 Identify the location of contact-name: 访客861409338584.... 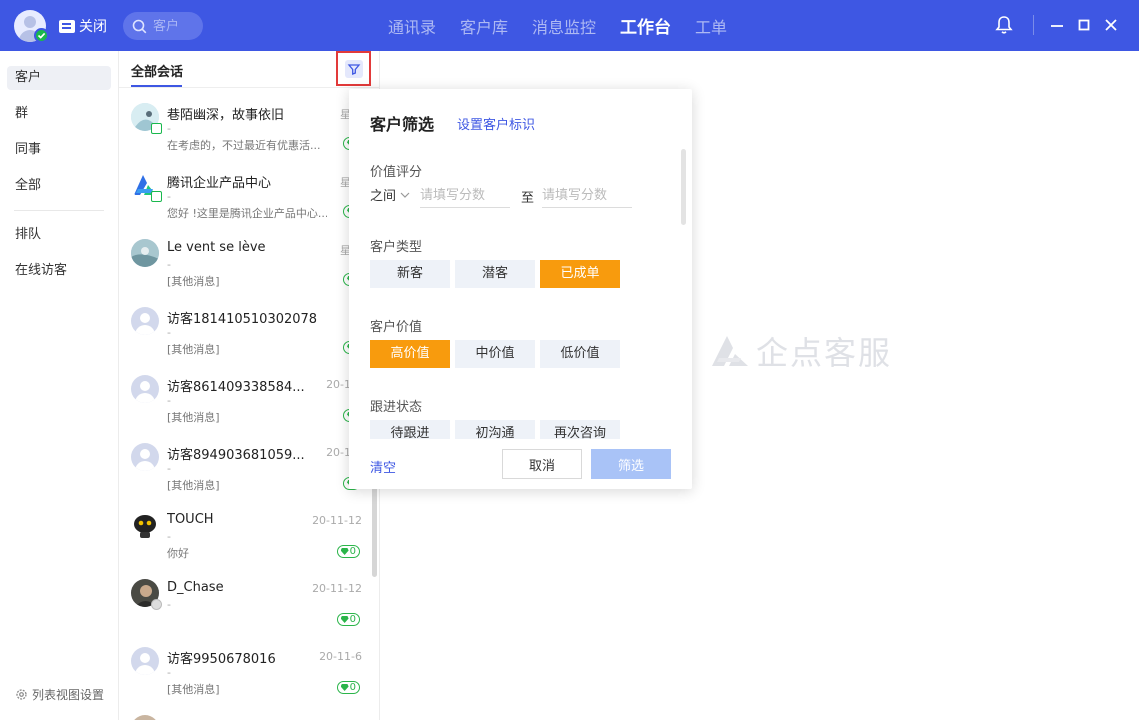
(236, 387).